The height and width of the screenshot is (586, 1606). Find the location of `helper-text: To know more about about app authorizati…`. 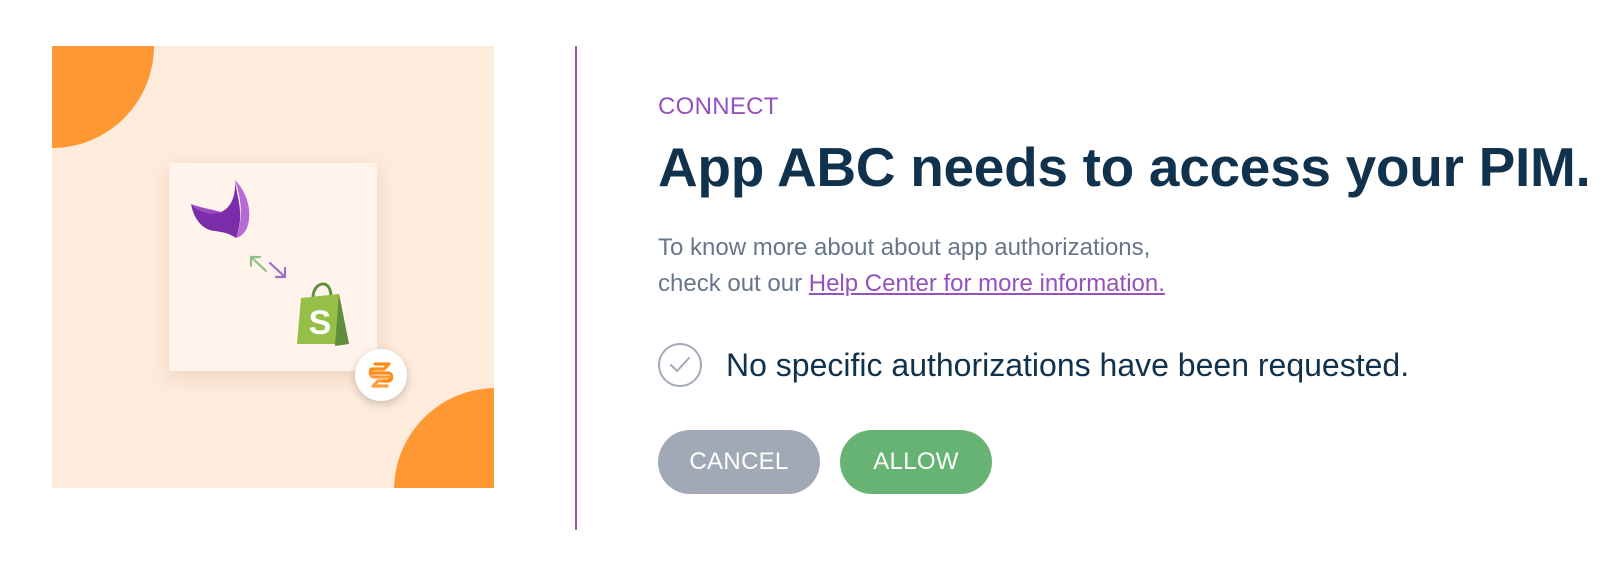

helper-text: To know more about about app authorizati… is located at coordinates (1118, 266).